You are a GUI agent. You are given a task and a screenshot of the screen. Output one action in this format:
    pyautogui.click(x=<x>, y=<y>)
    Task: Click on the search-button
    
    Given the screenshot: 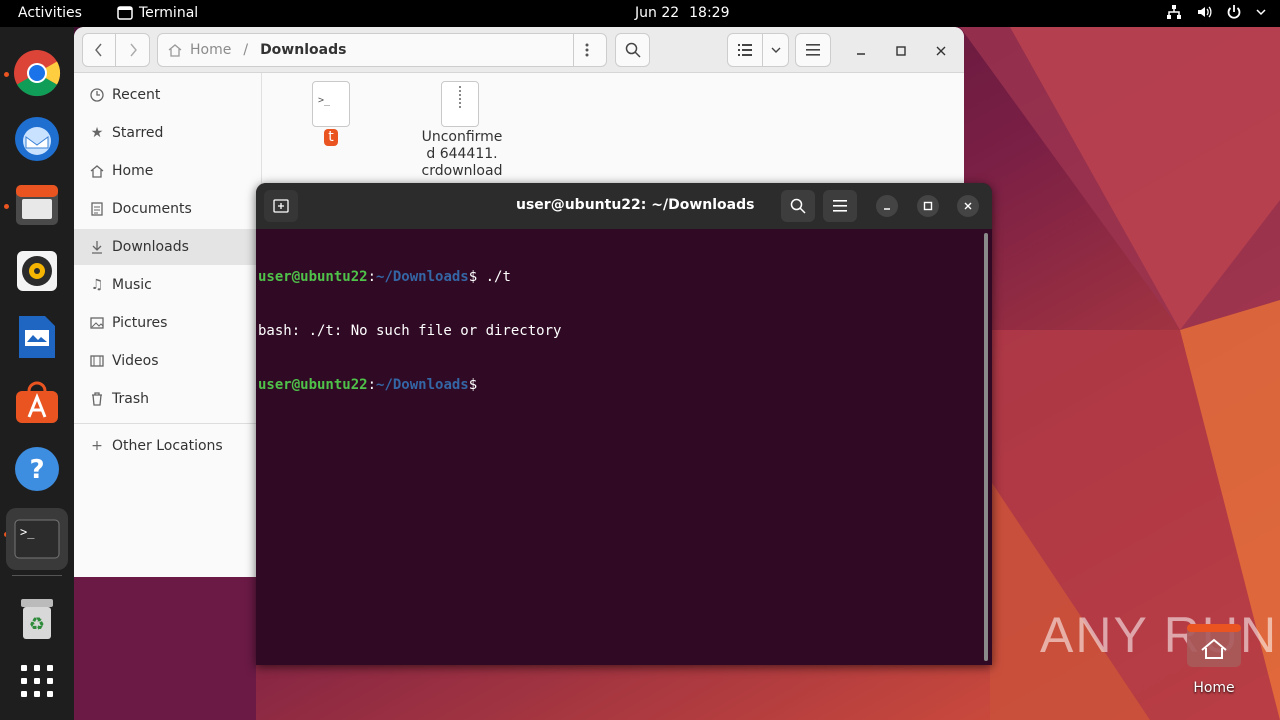 What is the action you would take?
    pyautogui.click(x=632, y=50)
    